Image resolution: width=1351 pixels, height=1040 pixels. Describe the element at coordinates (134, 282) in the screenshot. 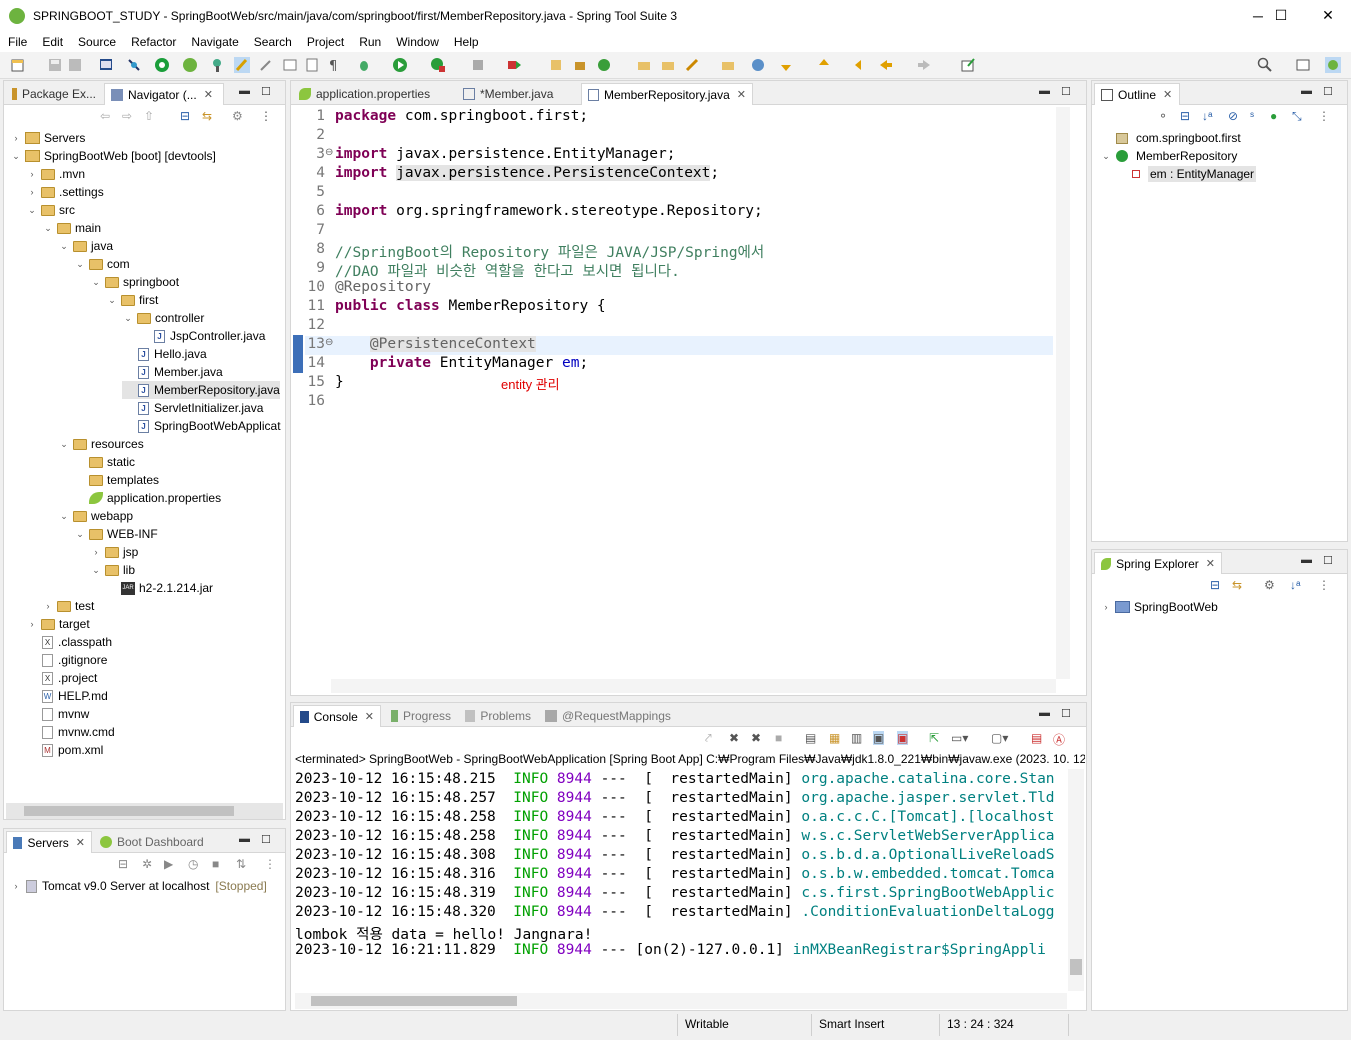

I see `tree-item: ⌄ springboot` at that location.